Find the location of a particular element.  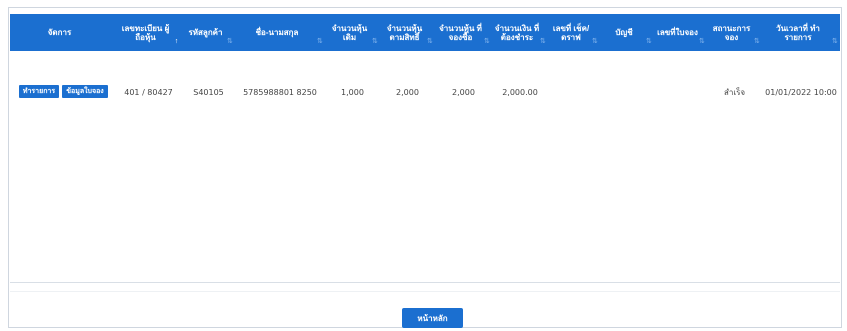

sort-asc-icon: ↑ is located at coordinates (176, 42).